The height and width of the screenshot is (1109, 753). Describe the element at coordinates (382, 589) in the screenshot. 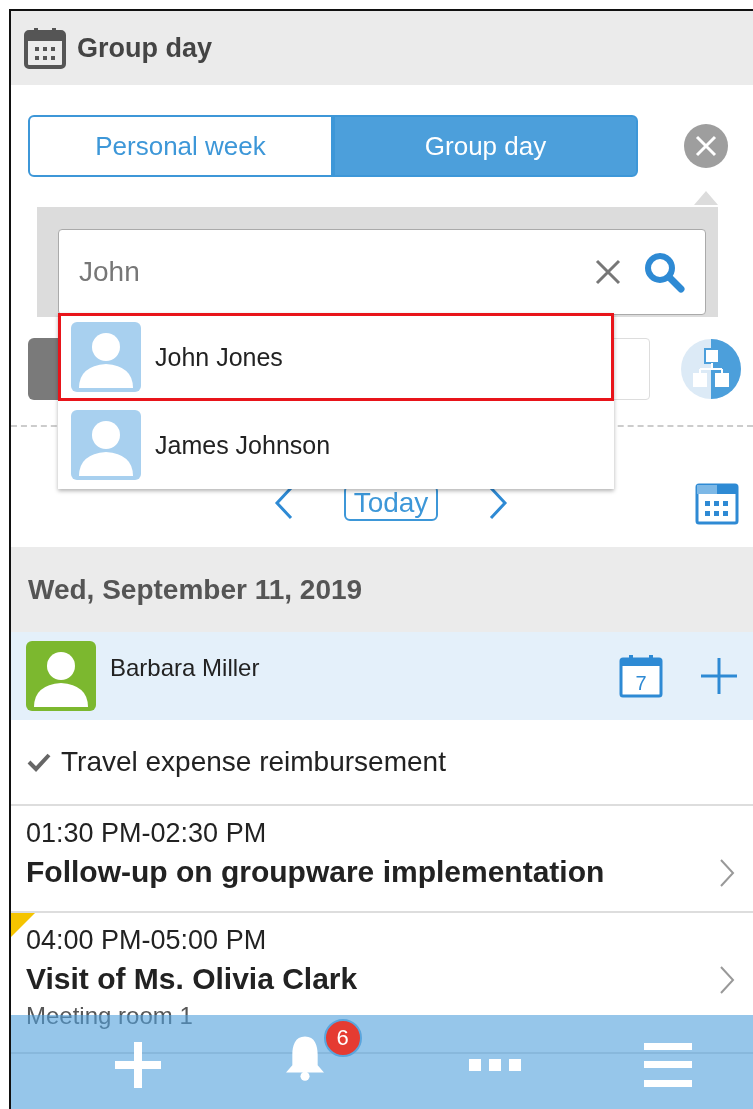

I see `date-heading: Wed, September 11, 2019` at that location.